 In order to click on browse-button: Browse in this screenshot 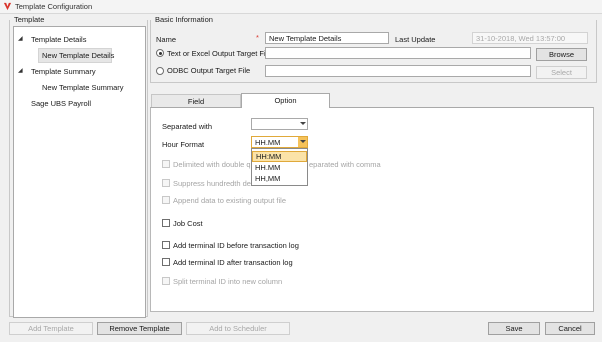, I will do `click(561, 54)`.